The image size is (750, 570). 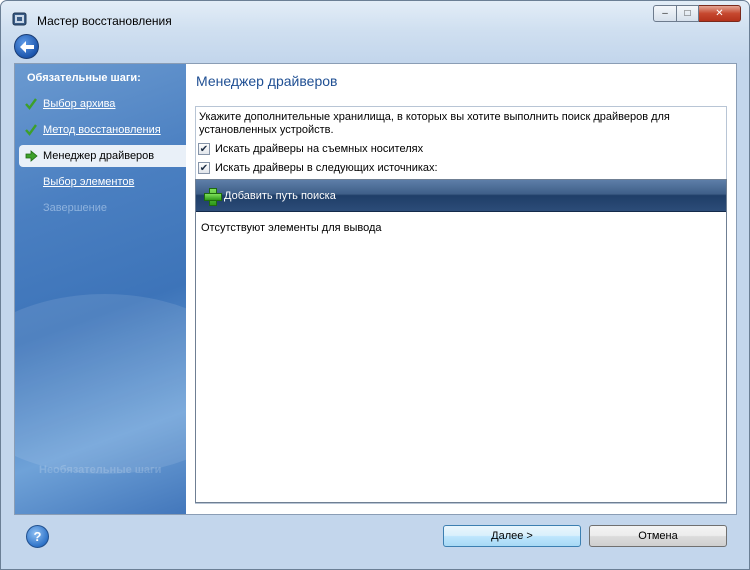 I want to click on arrow-right-icon, so click(x=31, y=156).